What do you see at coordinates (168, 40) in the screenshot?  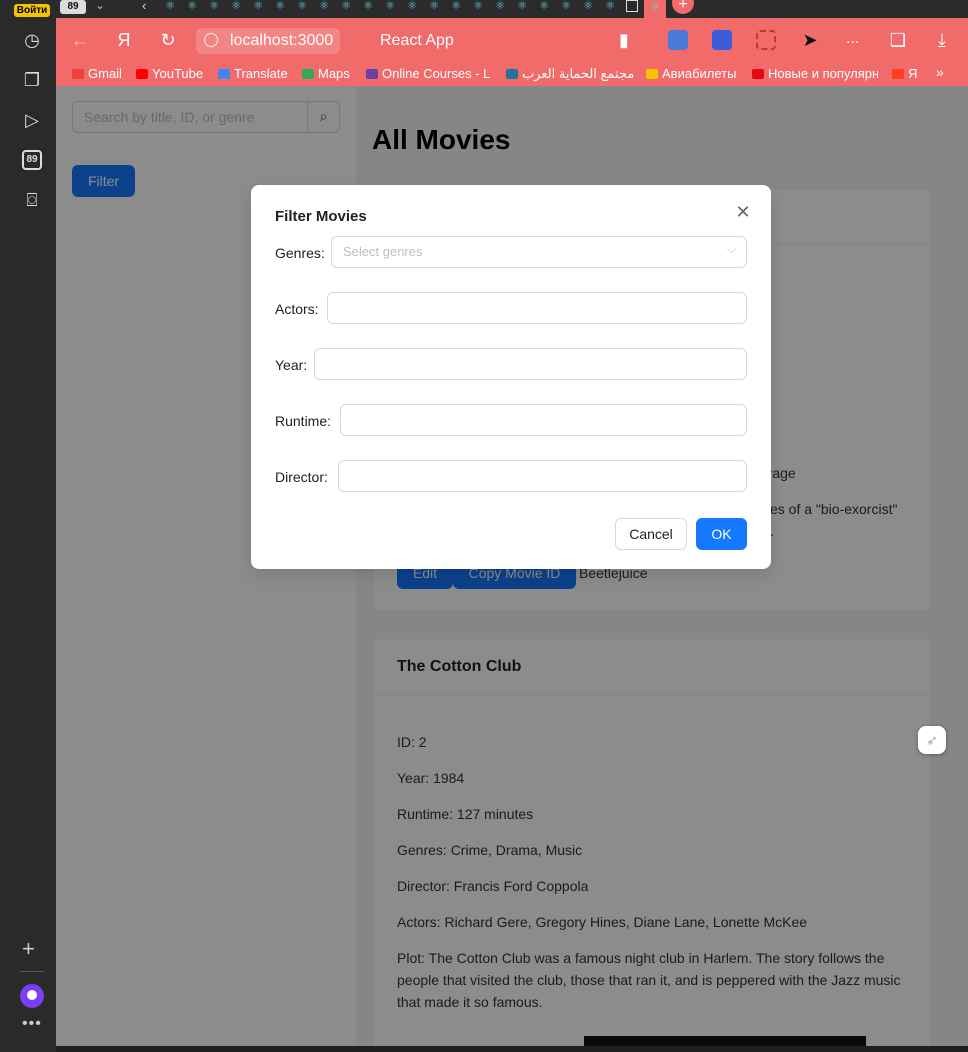 I see `reload-icon: ↻` at bounding box center [168, 40].